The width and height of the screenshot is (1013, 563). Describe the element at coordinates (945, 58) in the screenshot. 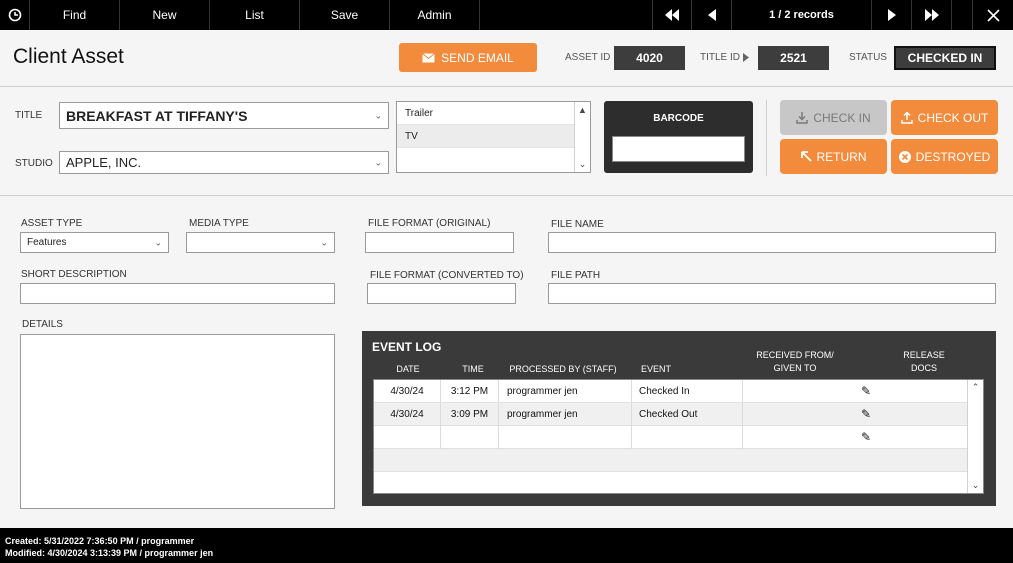

I see `status-badge: CHECKED IN` at that location.